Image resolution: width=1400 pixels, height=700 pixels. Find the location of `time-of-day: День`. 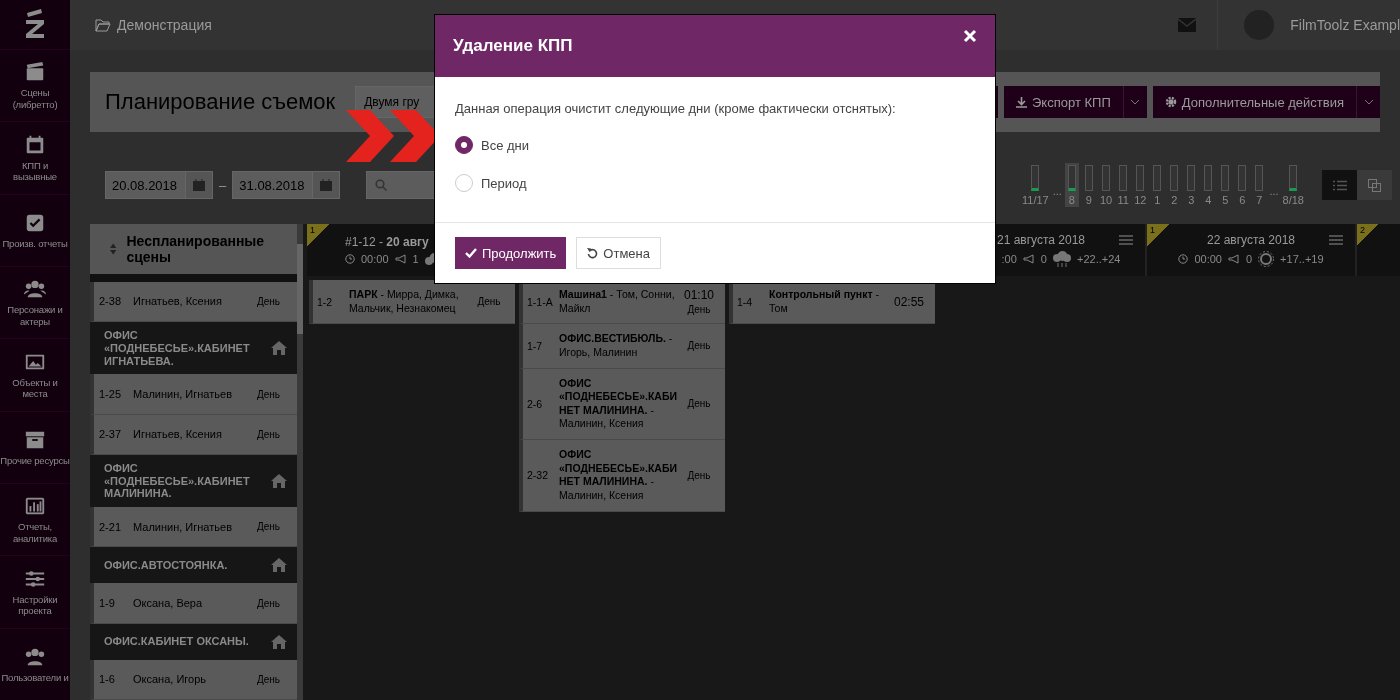

time-of-day: День is located at coordinates (699, 310).